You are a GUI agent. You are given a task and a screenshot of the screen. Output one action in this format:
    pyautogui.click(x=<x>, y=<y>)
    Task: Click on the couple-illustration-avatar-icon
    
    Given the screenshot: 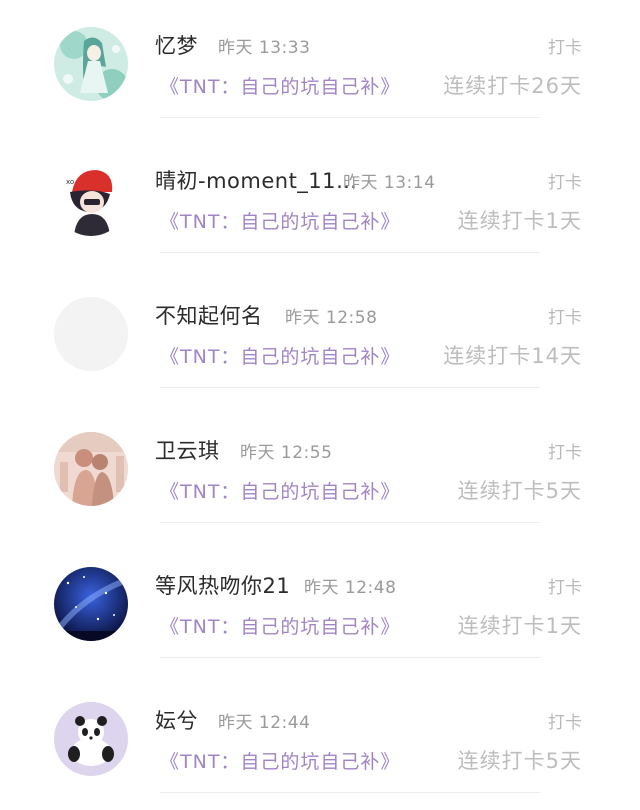 What is the action you would take?
    pyautogui.click(x=91, y=469)
    